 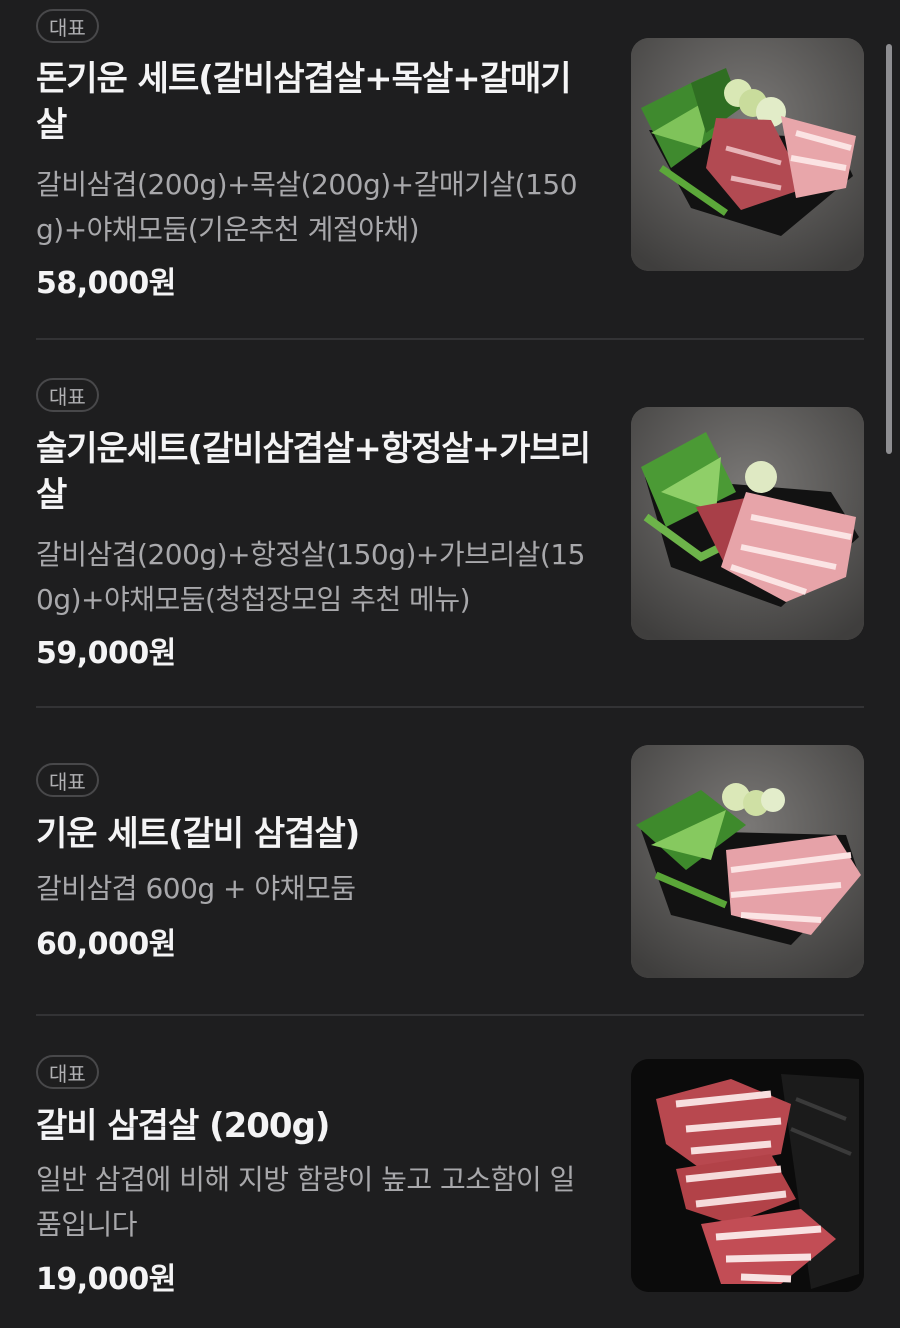 I want to click on menu-item-description: 갈비삼겹 600g + 야채모둠, so click(x=196, y=888).